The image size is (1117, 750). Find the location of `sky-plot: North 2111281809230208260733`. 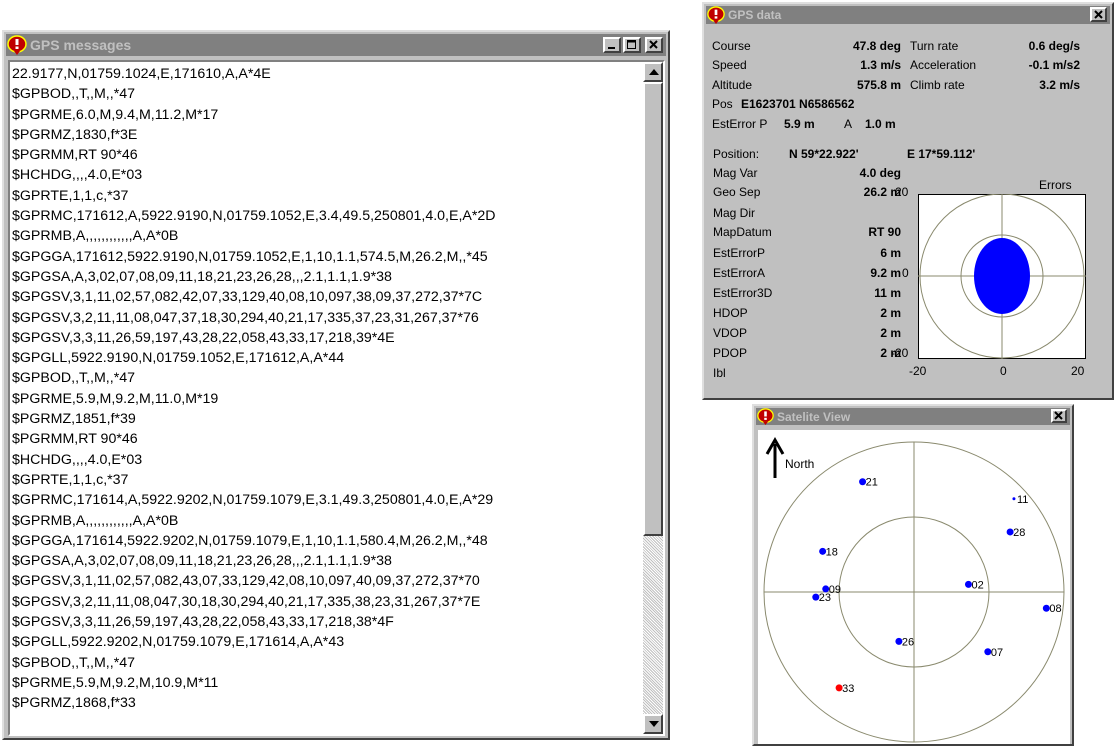

sky-plot: North 2111281809230208260733 is located at coordinates (914, 589).